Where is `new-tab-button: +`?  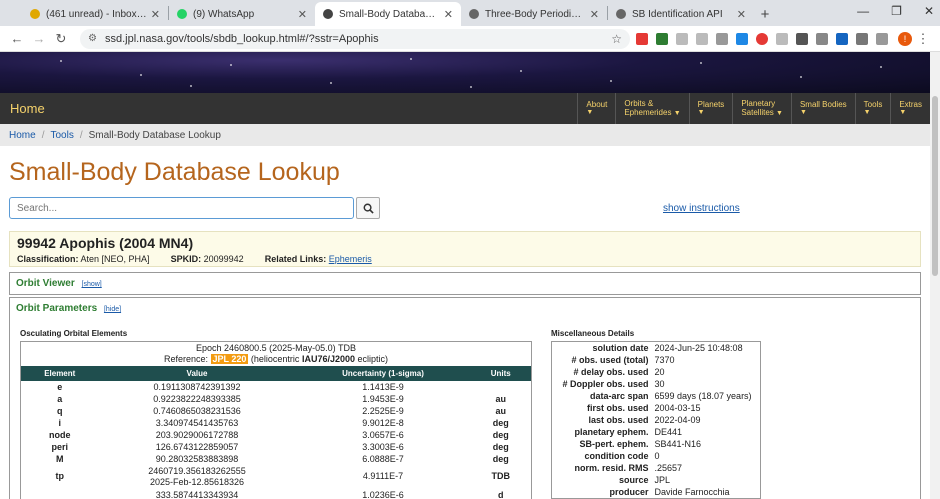
new-tab-button: + is located at coordinates (765, 14).